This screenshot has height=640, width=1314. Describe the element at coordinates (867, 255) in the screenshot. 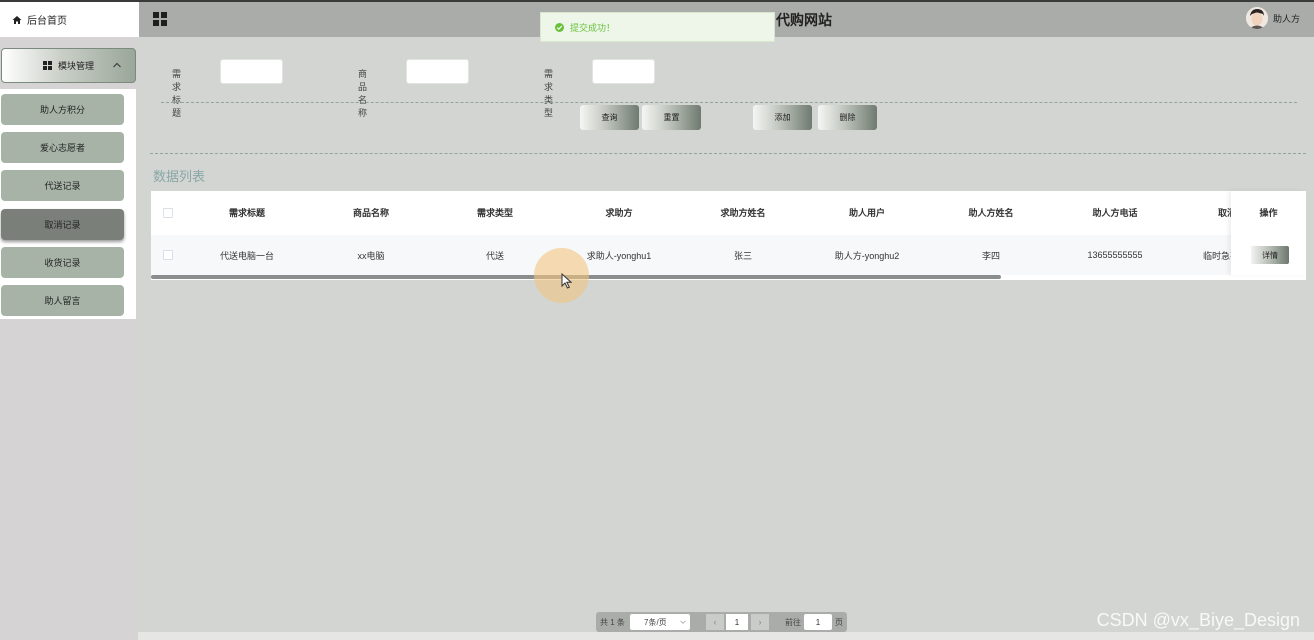

I see `table-cell: 助人方-yonghu2` at that location.